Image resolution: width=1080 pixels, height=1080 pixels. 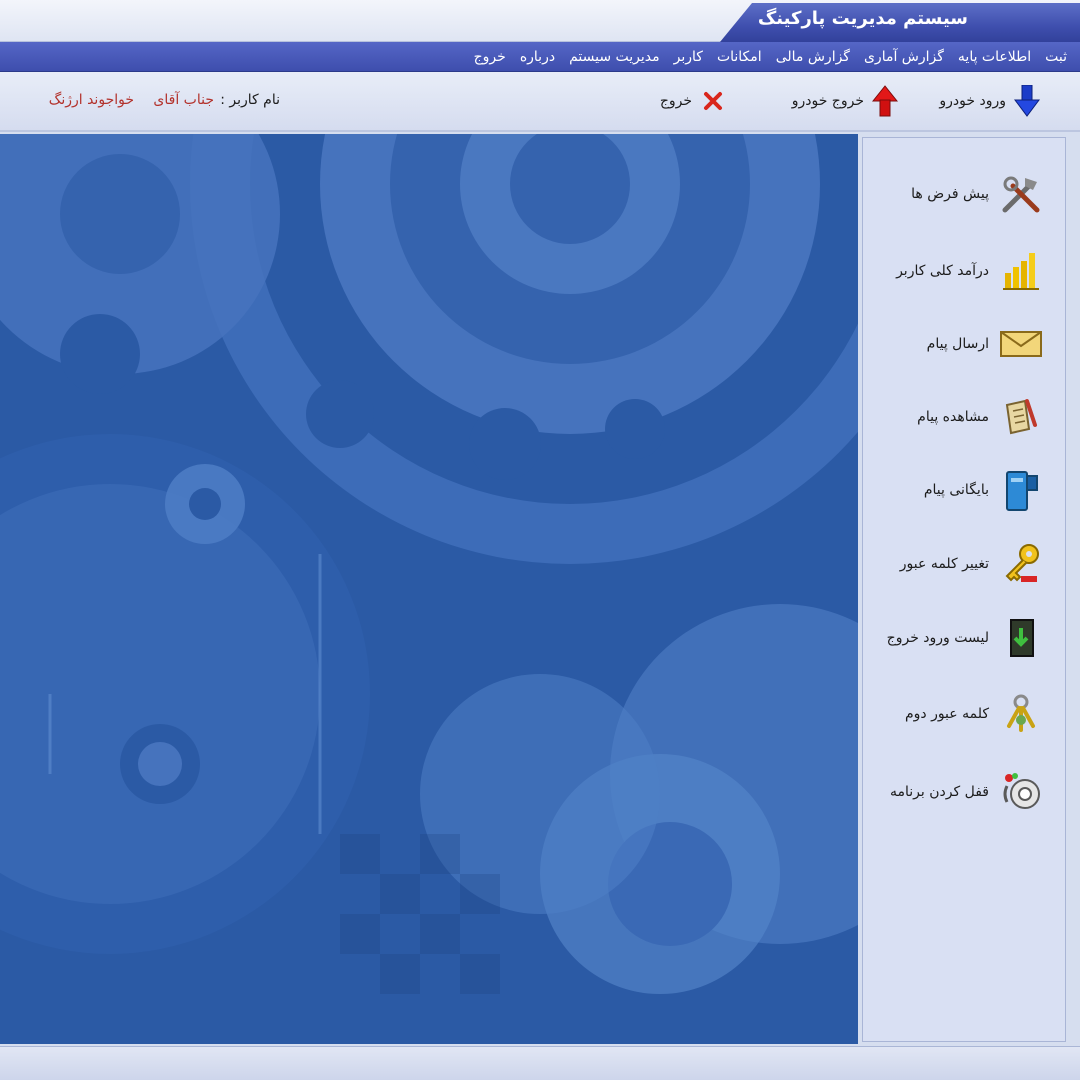 I want to click on tools-icon, so click(x=1021, y=194).